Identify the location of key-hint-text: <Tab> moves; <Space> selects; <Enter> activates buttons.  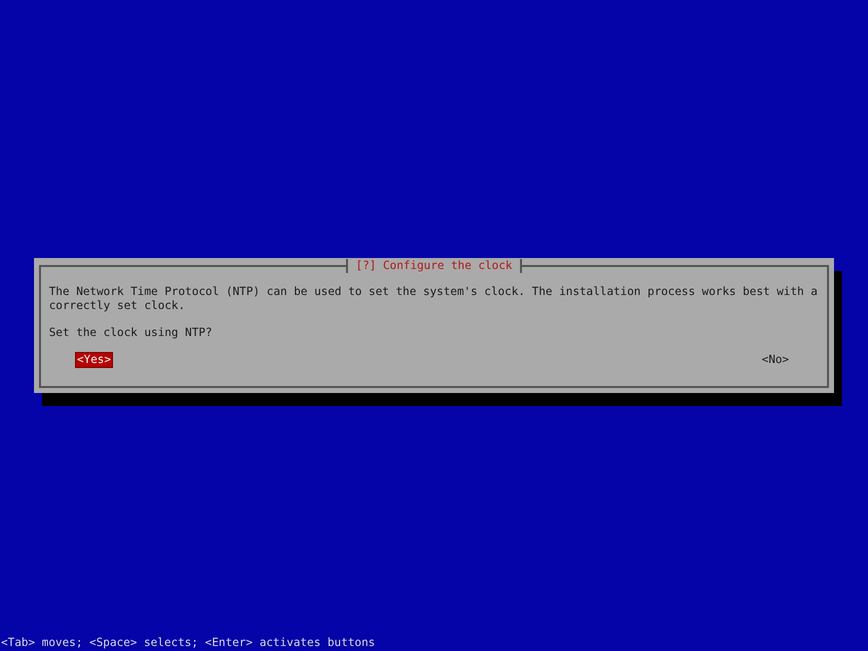
(188, 643).